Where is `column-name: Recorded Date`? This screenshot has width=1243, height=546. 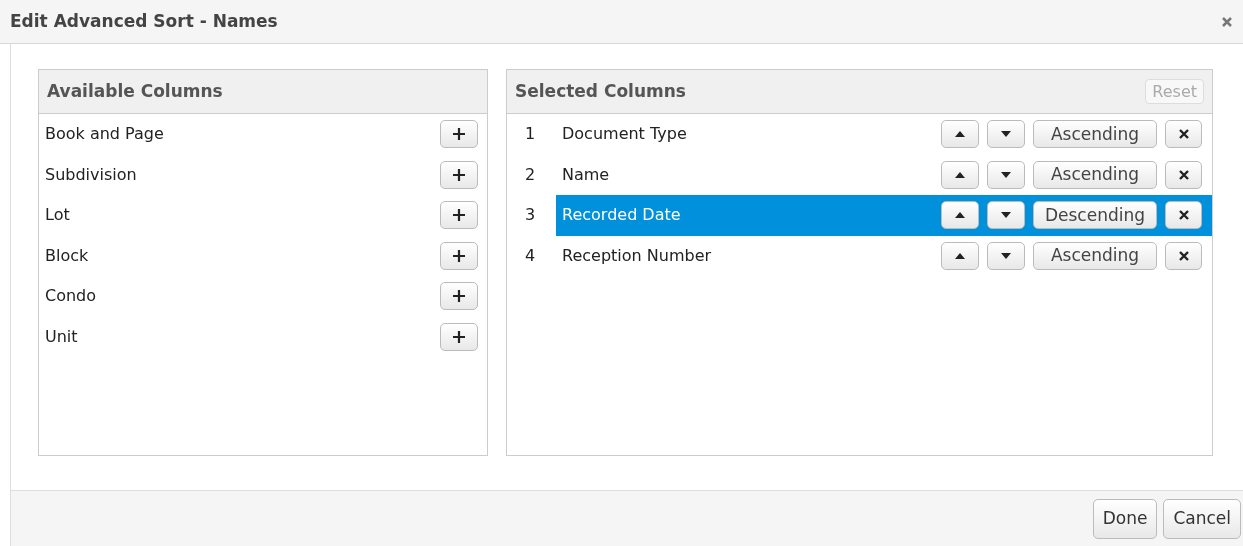 column-name: Recorded Date is located at coordinates (621, 215).